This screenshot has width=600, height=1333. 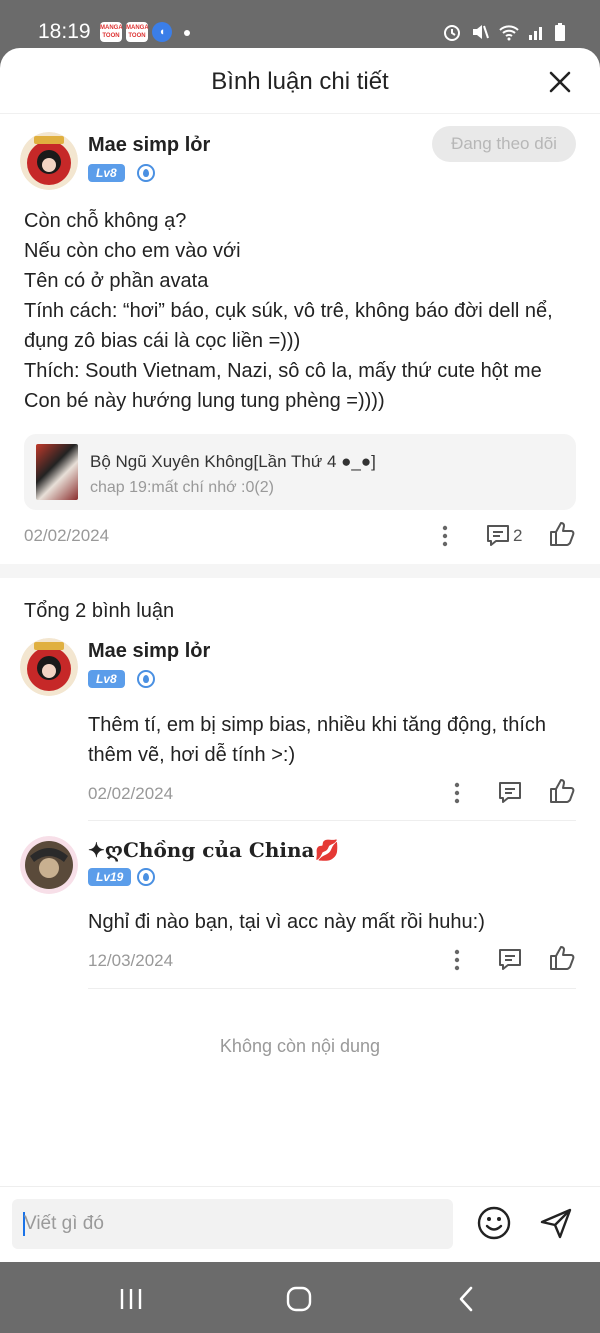 I want to click on post-date: 02/02/2024, so click(x=67, y=535).